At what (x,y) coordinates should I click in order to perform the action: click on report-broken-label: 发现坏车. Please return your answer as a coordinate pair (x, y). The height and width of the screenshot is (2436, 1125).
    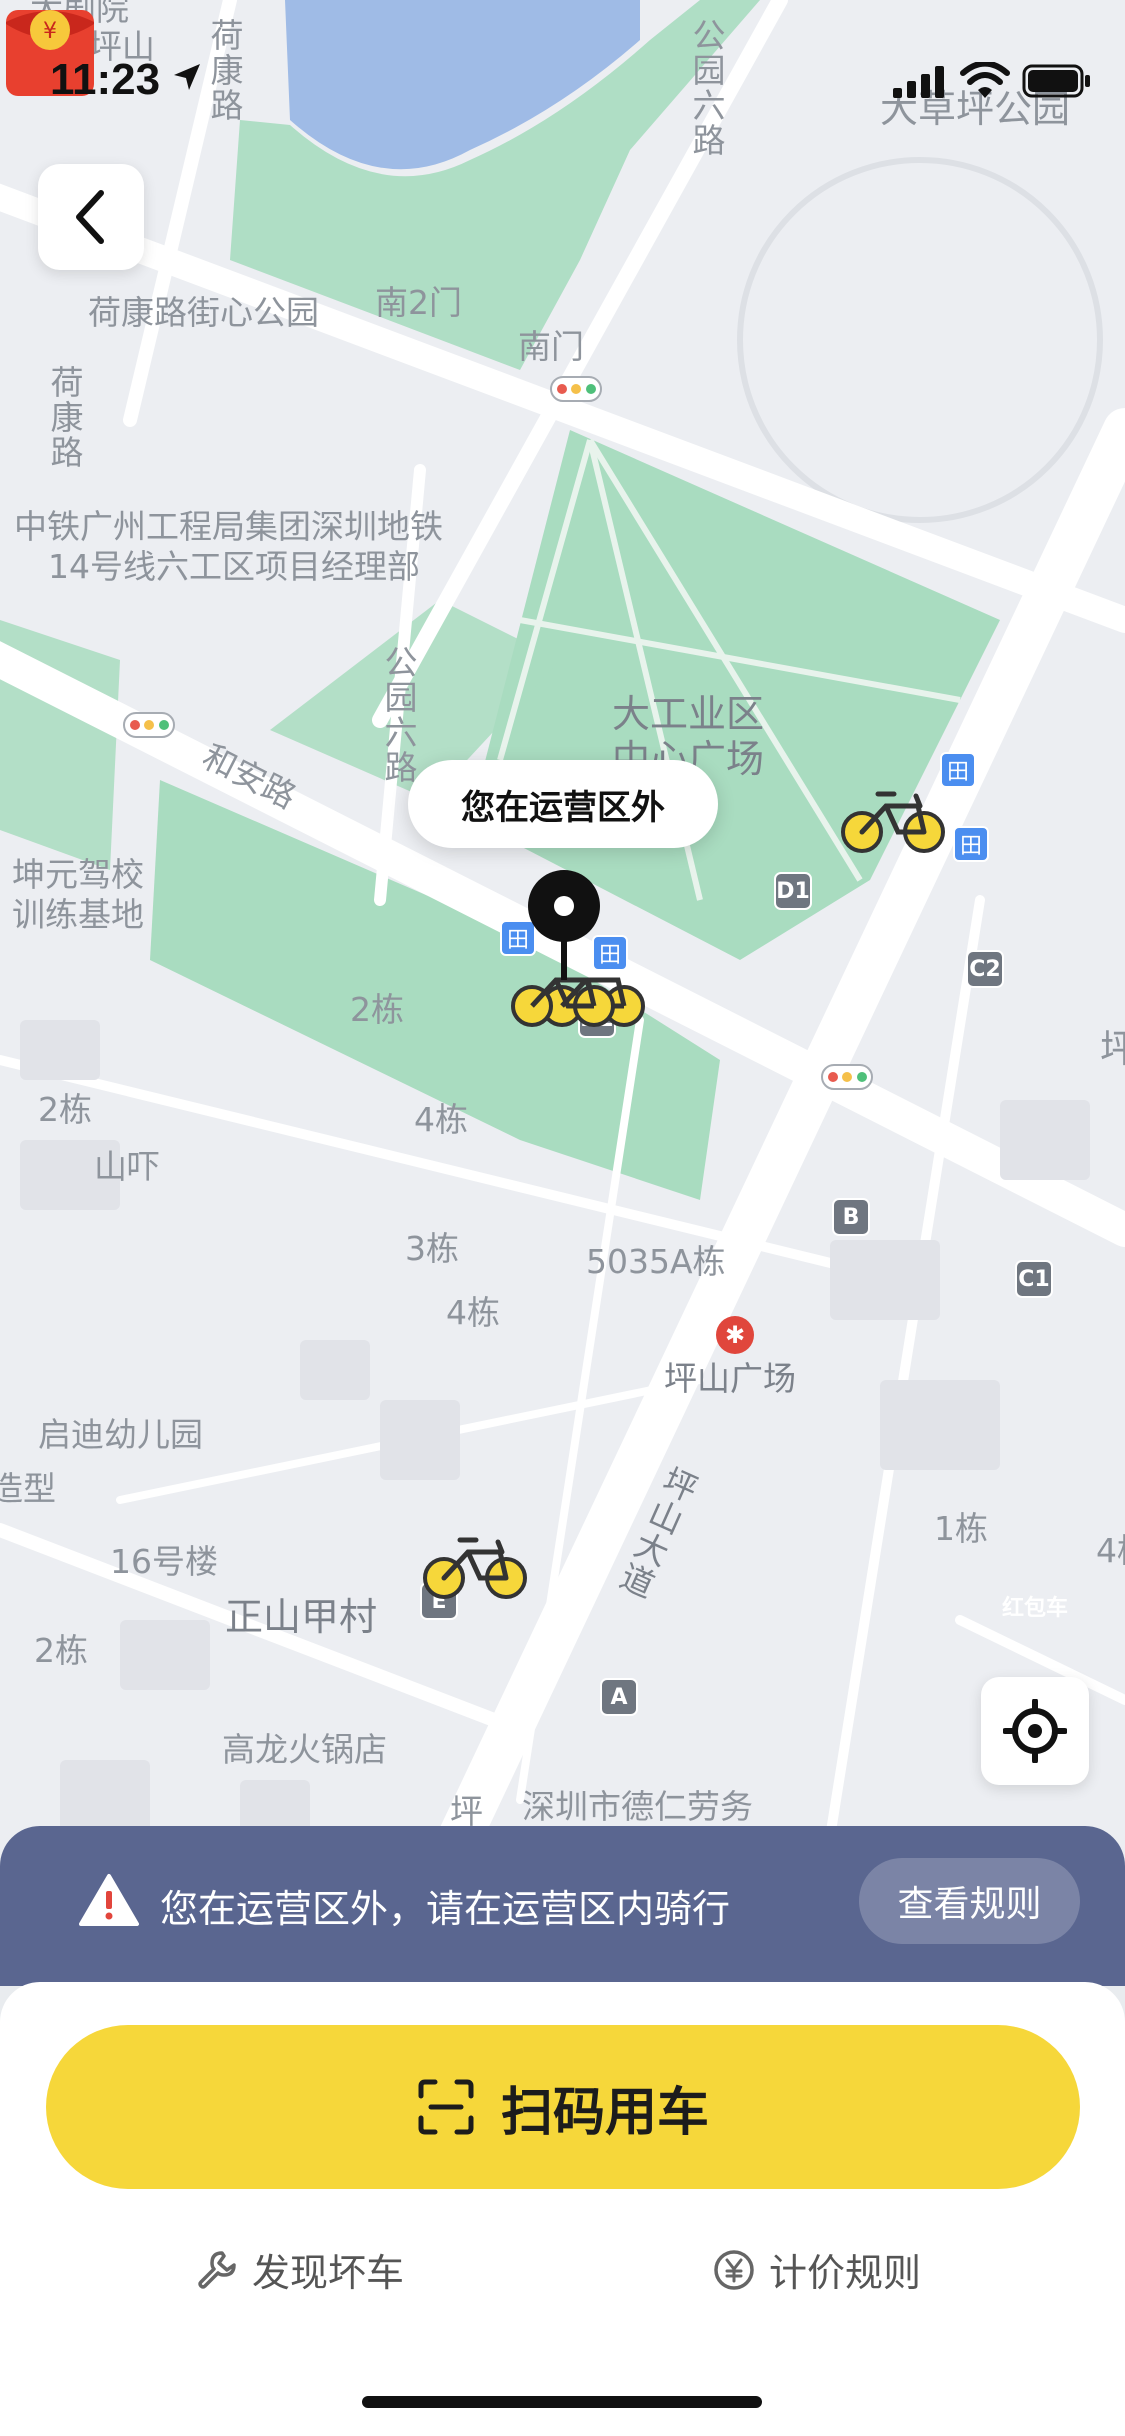
    Looking at the image, I should click on (328, 2273).